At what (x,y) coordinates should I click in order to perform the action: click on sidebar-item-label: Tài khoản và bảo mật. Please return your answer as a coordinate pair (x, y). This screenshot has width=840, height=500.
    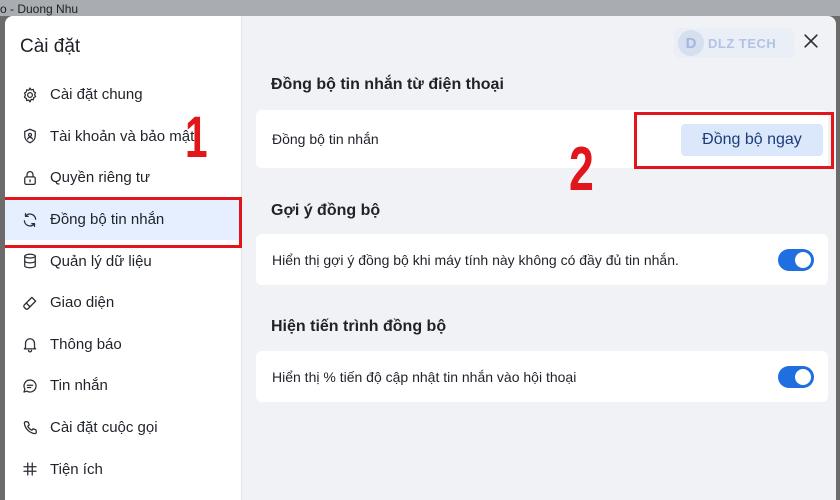
    Looking at the image, I should click on (122, 136).